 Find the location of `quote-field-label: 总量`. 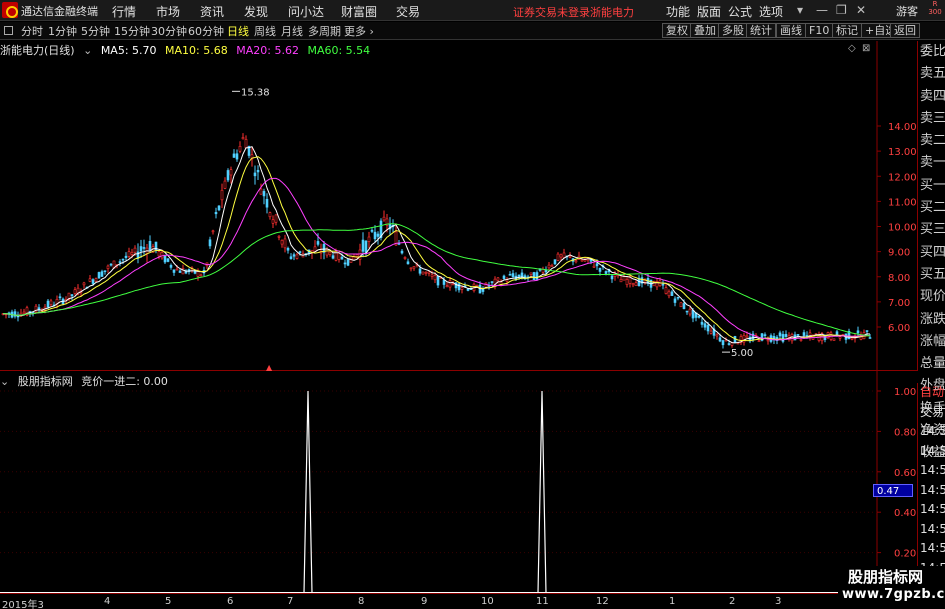

quote-field-label: 总量 is located at coordinates (932, 364).